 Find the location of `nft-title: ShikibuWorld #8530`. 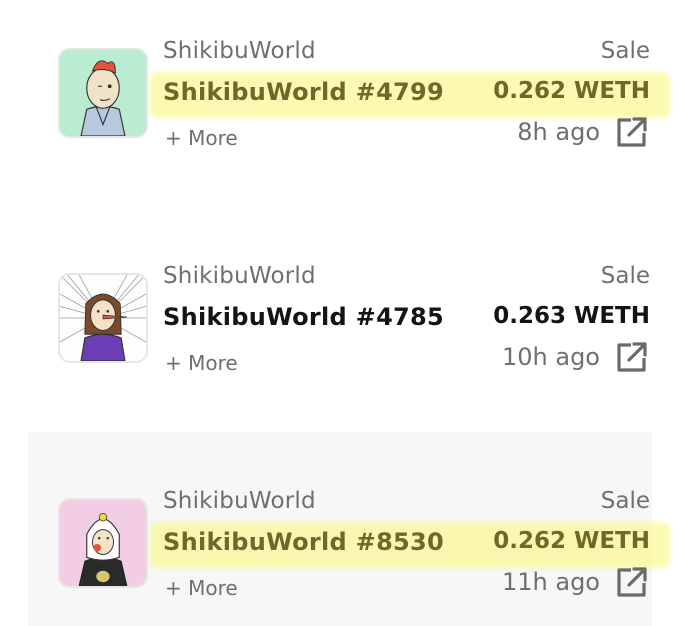

nft-title: ShikibuWorld #8530 is located at coordinates (303, 542).